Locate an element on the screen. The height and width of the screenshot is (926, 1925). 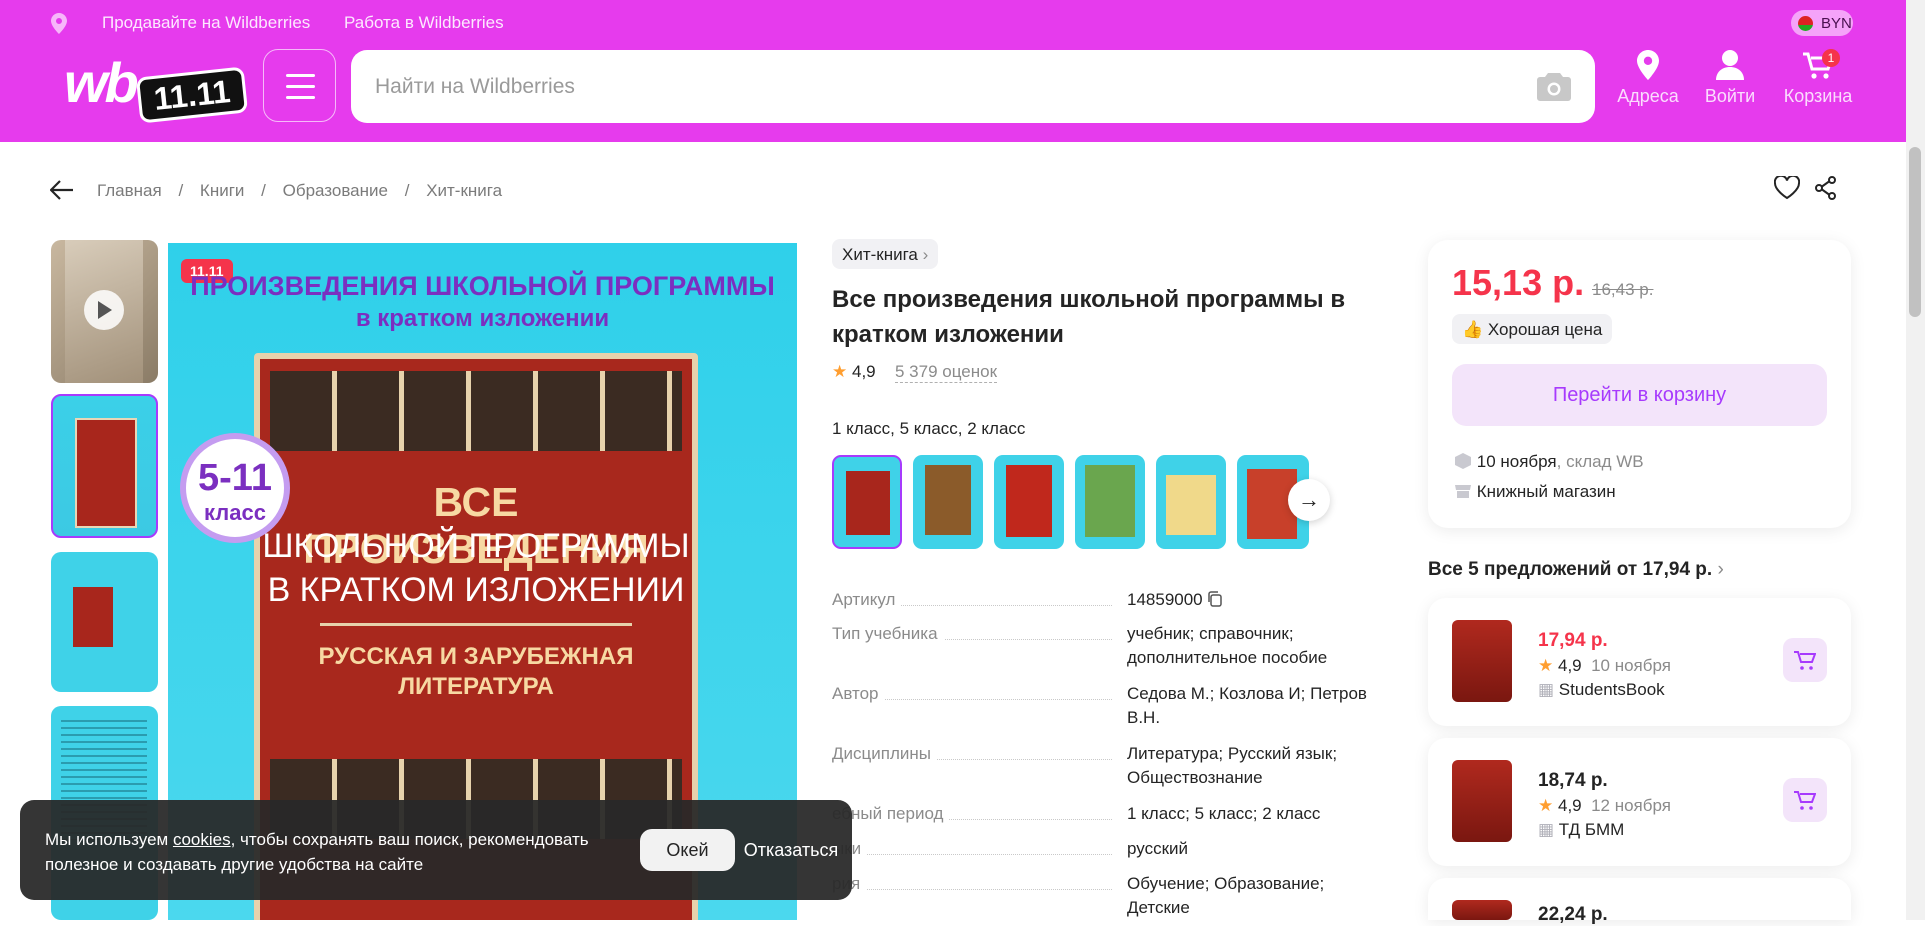
cookie-decline-button: Отказаться is located at coordinates (791, 850).